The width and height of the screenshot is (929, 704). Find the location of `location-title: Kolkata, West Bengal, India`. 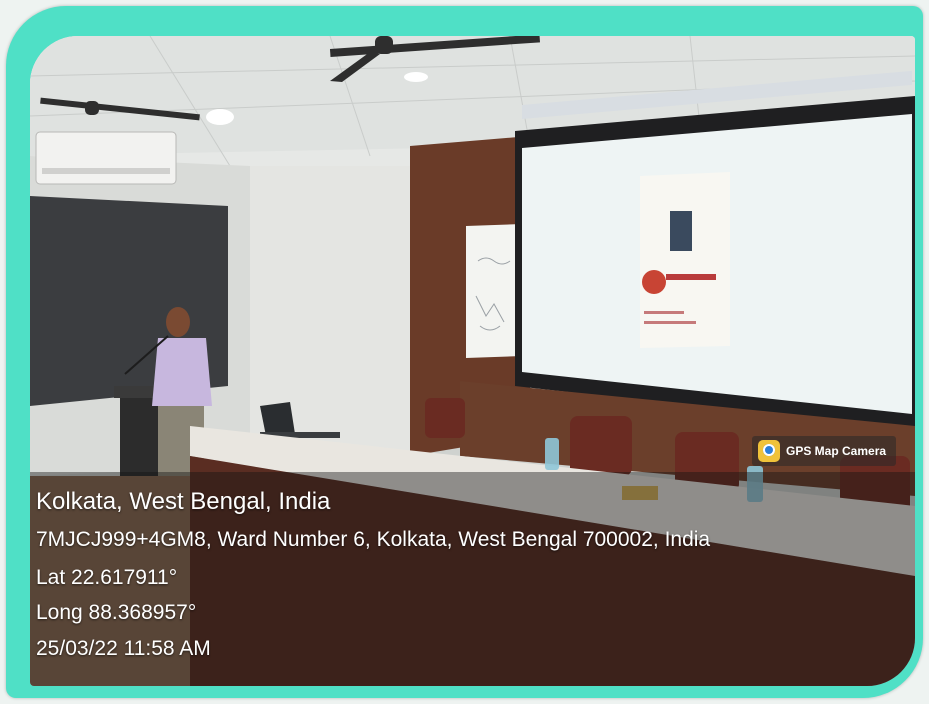

location-title: Kolkata, West Bengal, India is located at coordinates (183, 501).